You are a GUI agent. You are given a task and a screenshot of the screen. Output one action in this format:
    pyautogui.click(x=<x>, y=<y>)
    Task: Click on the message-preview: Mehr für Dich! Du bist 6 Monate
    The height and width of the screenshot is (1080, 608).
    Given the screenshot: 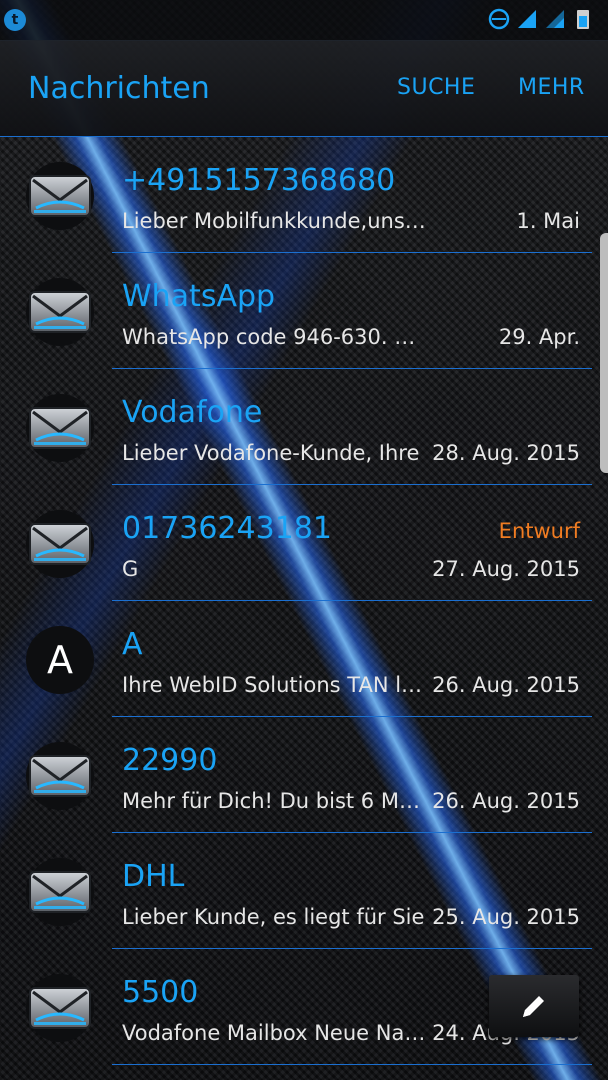 What is the action you would take?
    pyautogui.click(x=275, y=801)
    